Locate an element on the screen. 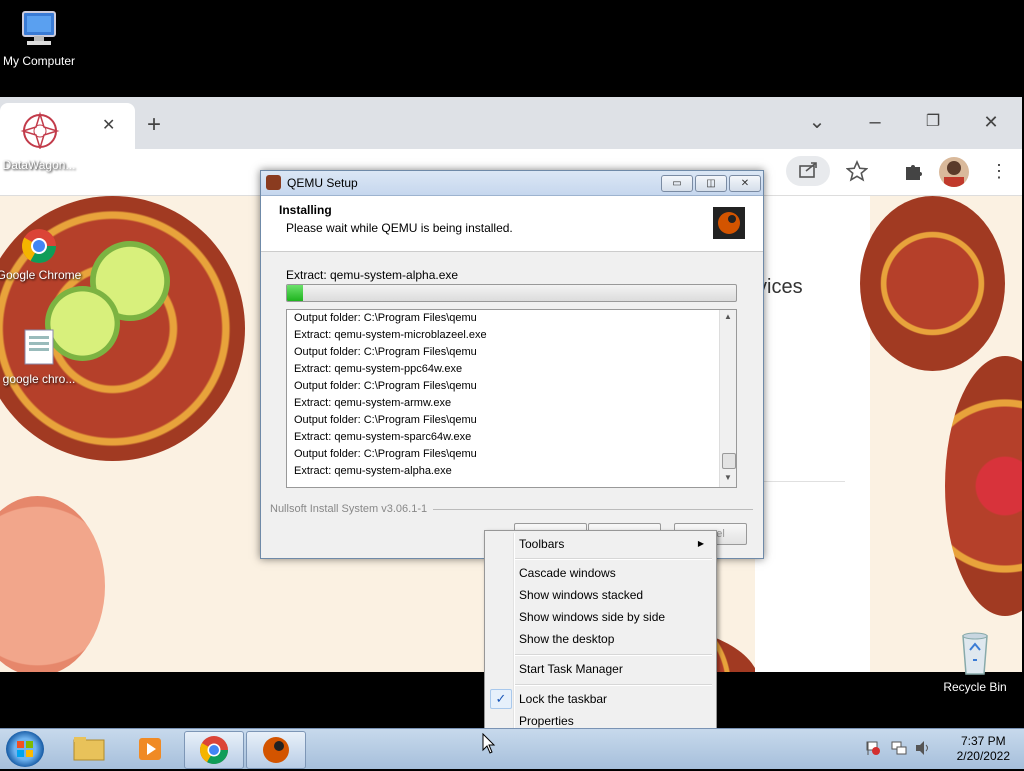 Image resolution: width=1024 pixels, height=771 pixels. taskbar: 7:37 PM 2/20/2022 is located at coordinates (512, 748).